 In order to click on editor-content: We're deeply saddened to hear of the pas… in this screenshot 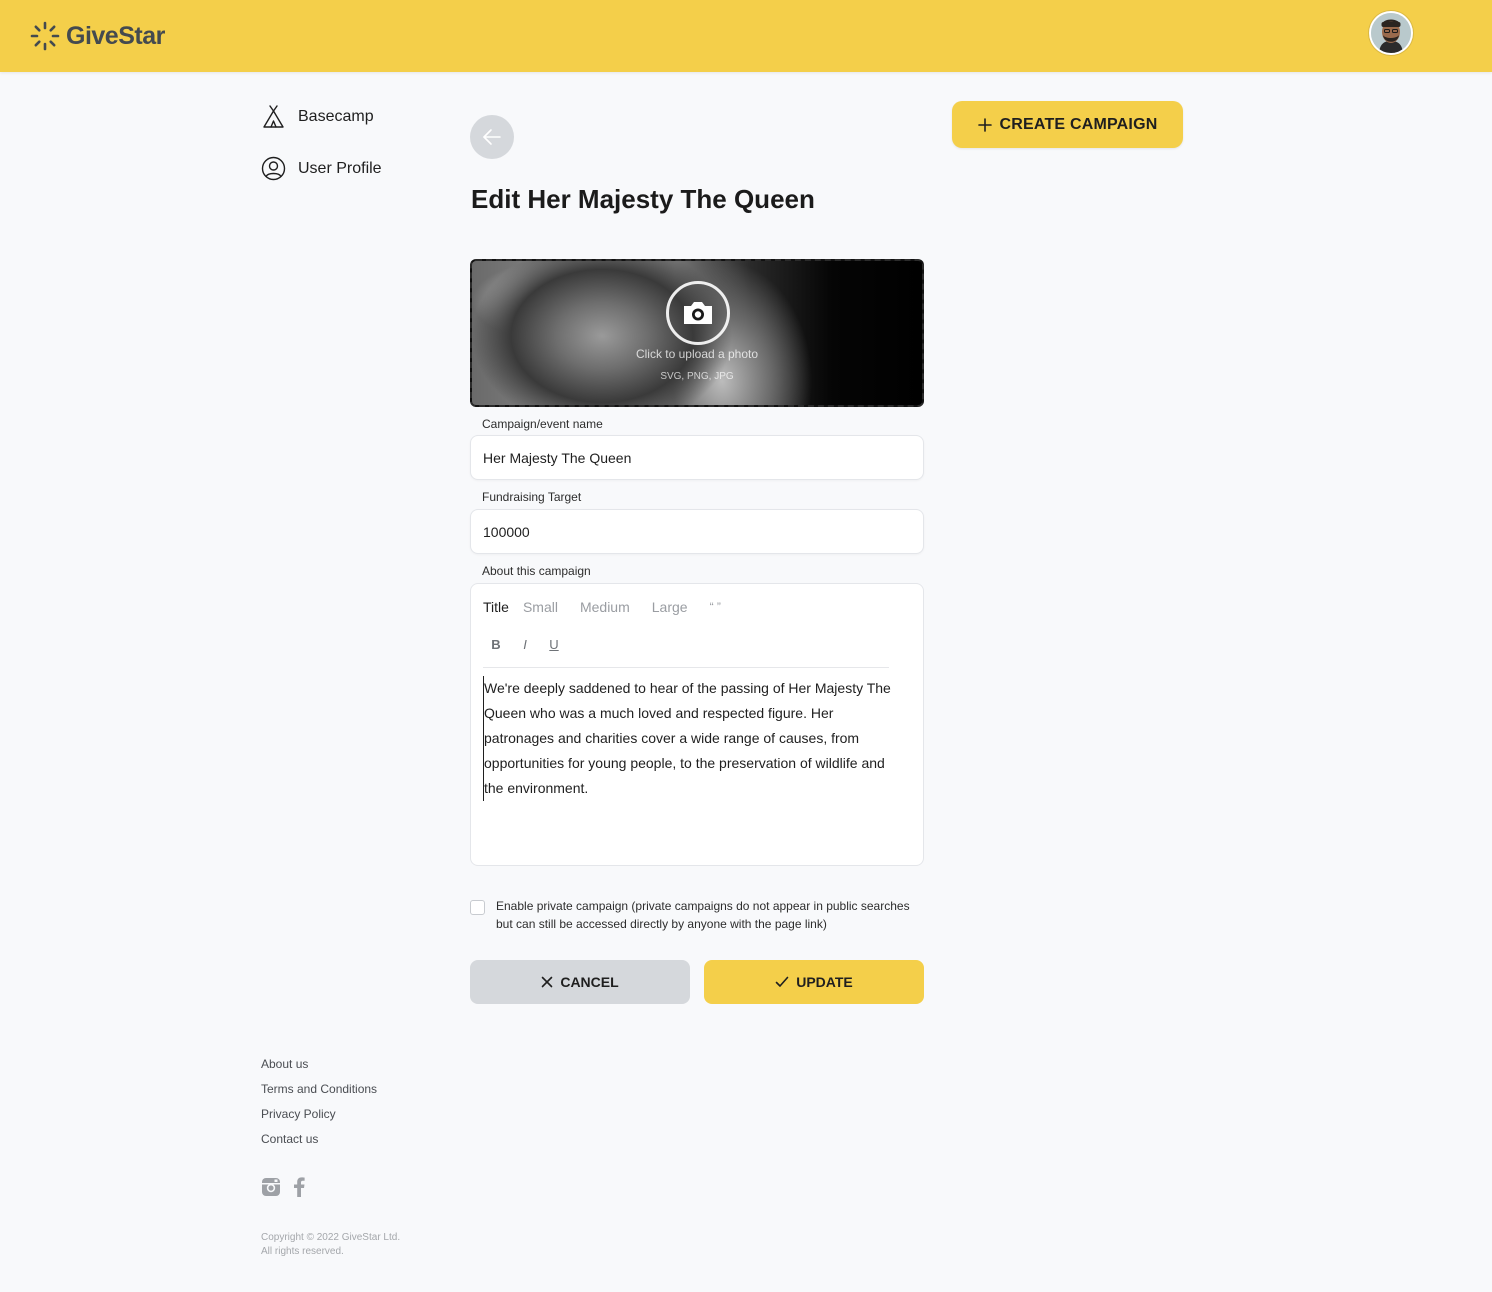, I will do `click(688, 738)`.